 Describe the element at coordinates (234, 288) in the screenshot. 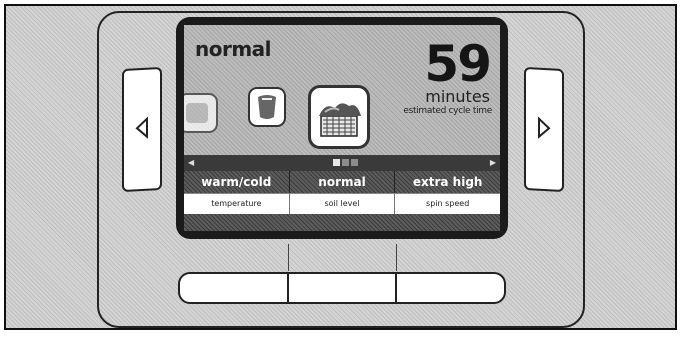

I see `temperature-button` at that location.